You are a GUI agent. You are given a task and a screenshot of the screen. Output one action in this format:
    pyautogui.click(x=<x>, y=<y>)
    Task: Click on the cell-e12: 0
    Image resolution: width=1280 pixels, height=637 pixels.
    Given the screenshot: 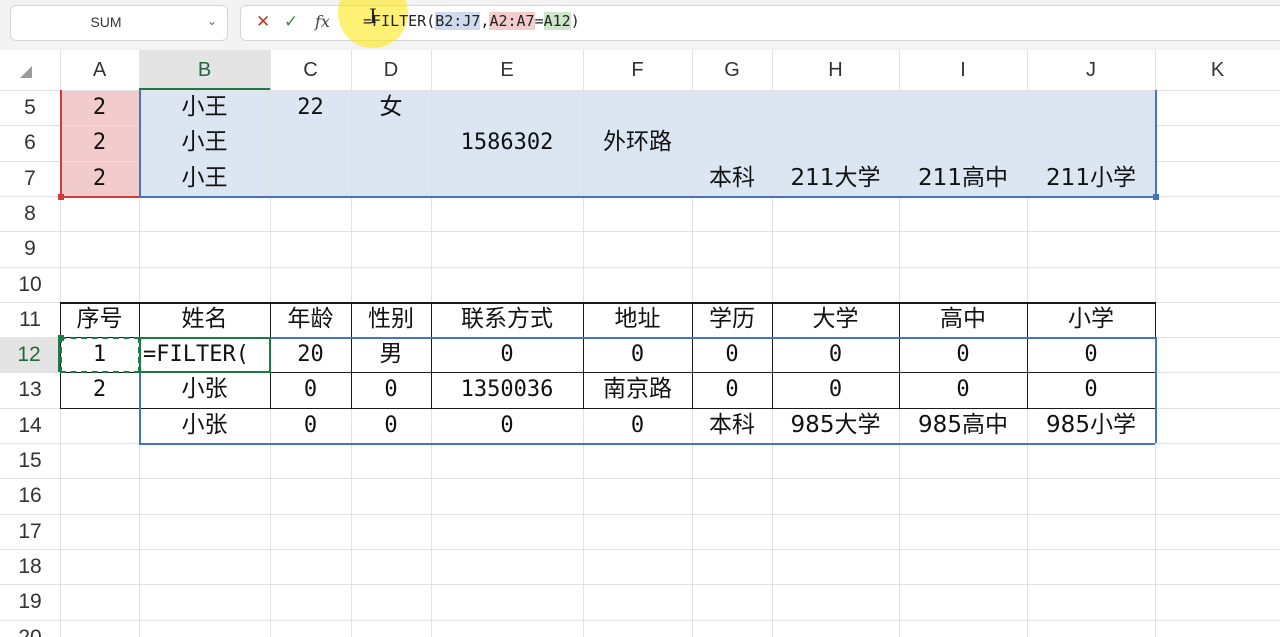 What is the action you would take?
    pyautogui.click(x=507, y=354)
    